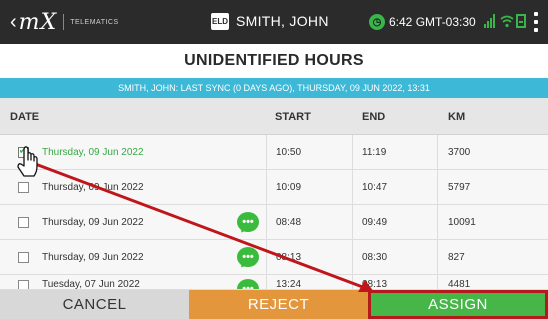  Describe the element at coordinates (94, 304) in the screenshot. I see `cancel-button: CANCEL` at that location.